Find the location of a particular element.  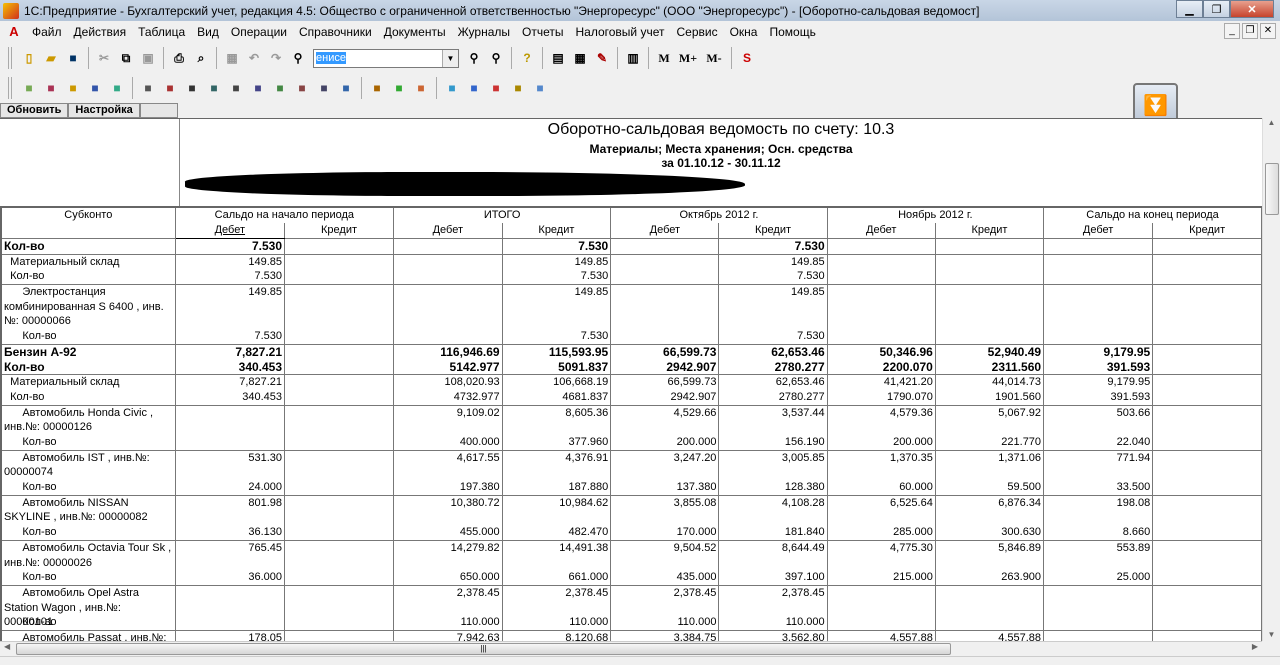

search-combo: енисе ▼ is located at coordinates (386, 58).